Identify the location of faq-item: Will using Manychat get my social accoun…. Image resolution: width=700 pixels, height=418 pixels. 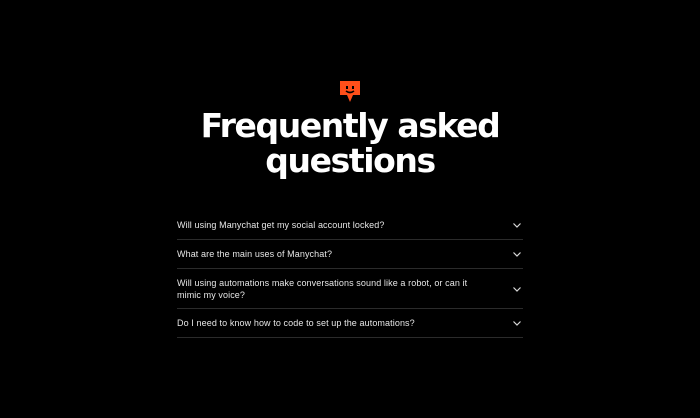
(350, 225).